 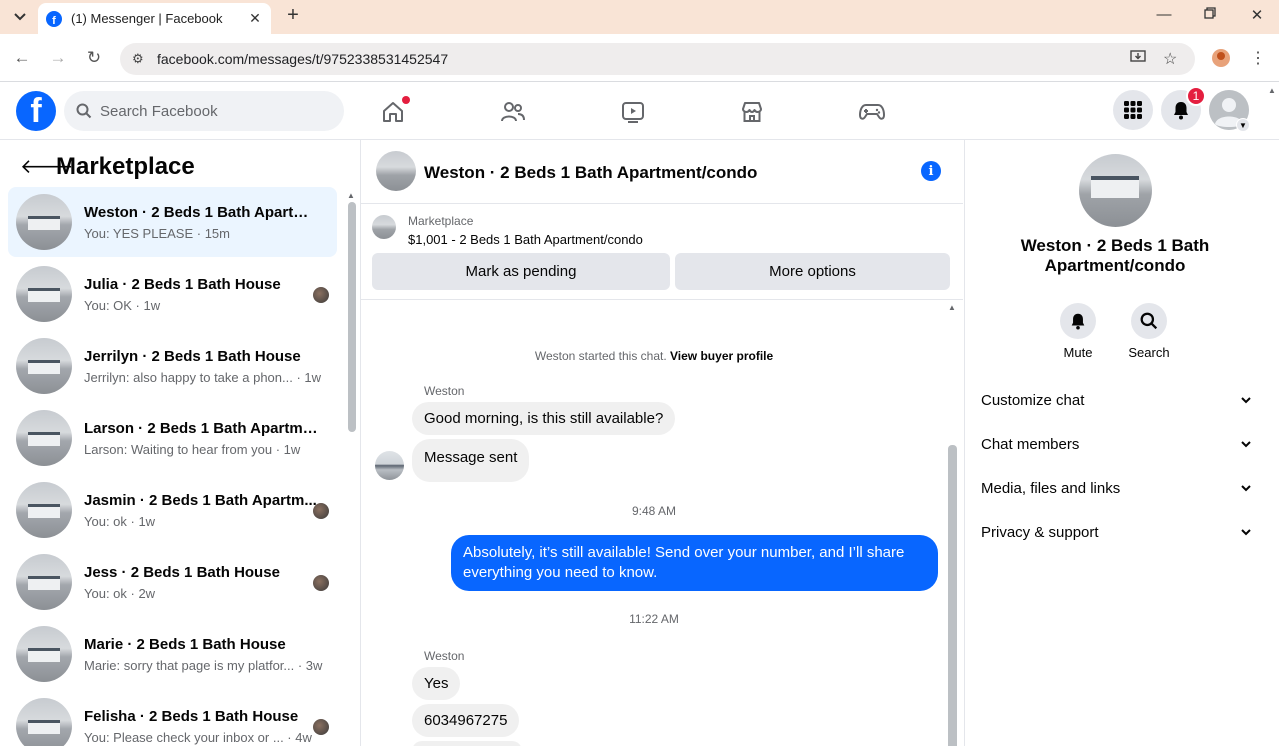 What do you see at coordinates (191, 716) in the screenshot?
I see `conversation-name: Felisha · 2 Beds 1 Bath House` at bounding box center [191, 716].